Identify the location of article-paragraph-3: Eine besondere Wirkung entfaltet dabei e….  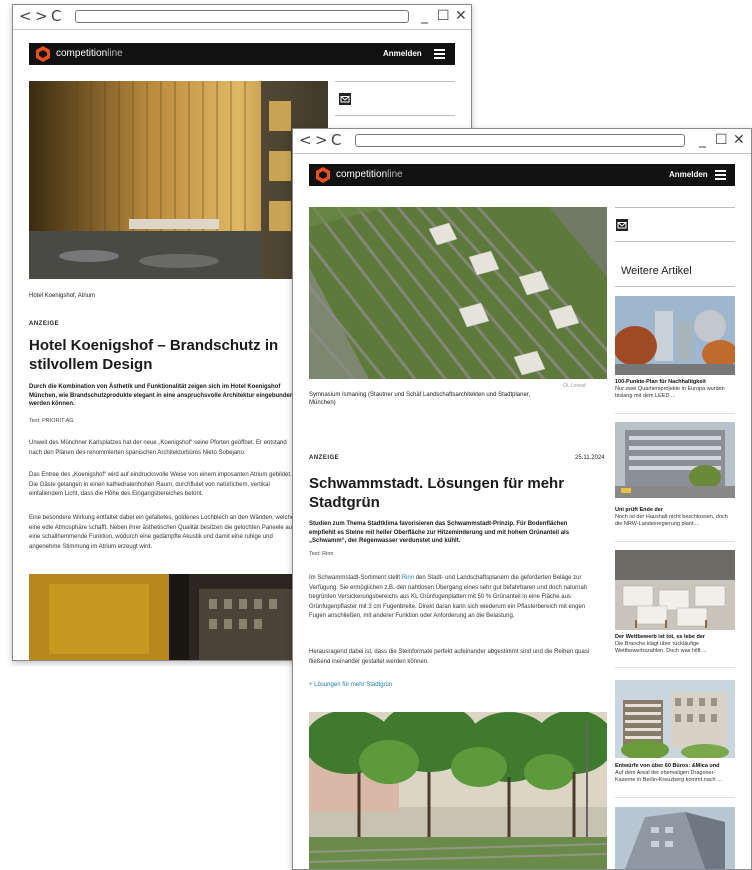
(164, 532).